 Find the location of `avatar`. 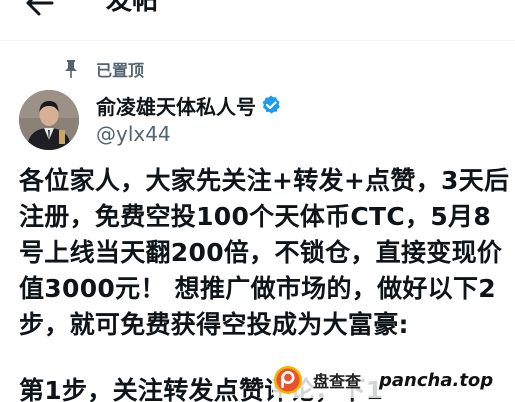

avatar is located at coordinates (49, 120).